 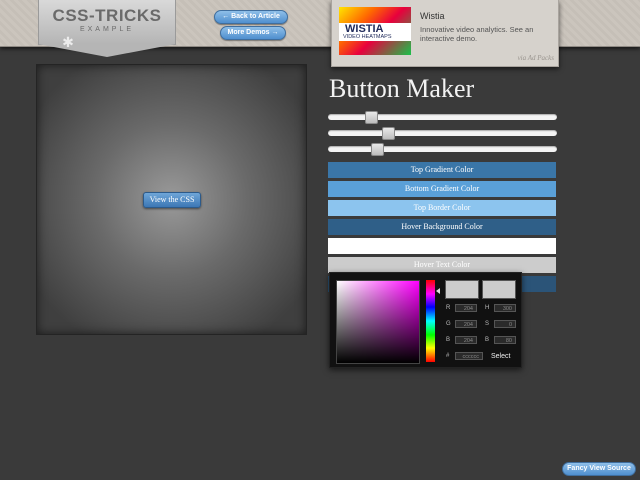 What do you see at coordinates (487, 308) in the screenshot?
I see `h-label: H` at bounding box center [487, 308].